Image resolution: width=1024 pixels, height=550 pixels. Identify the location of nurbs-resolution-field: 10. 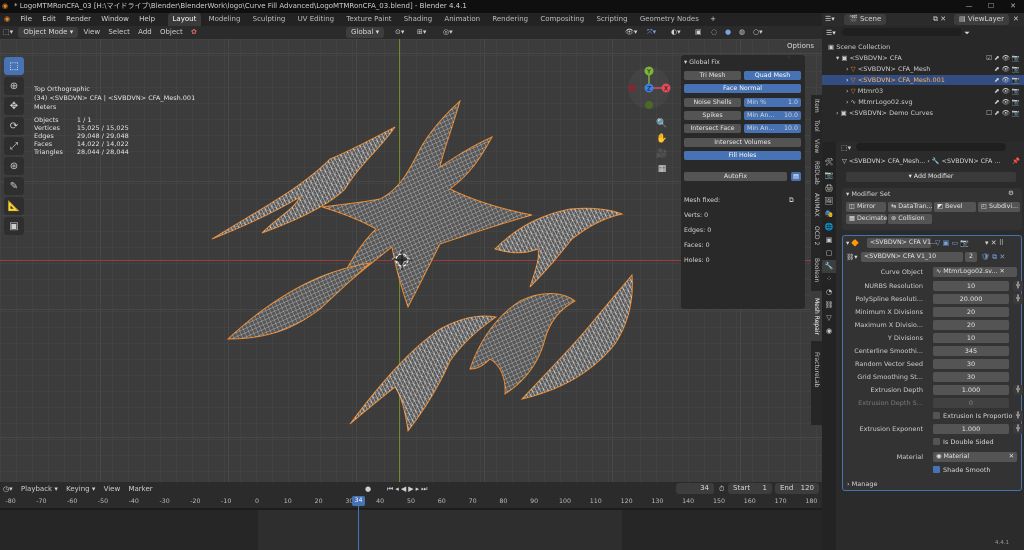
(971, 286).